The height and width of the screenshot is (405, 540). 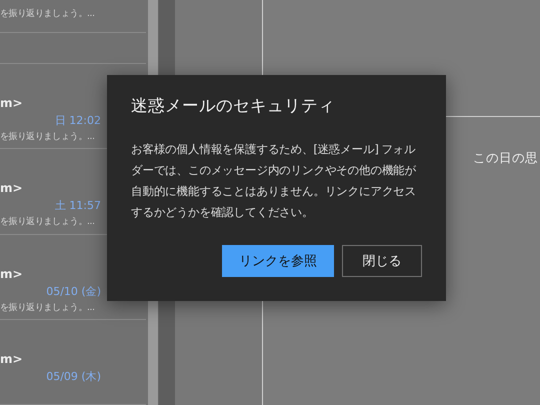 What do you see at coordinates (505, 157) in the screenshot?
I see `message-body-text: この日の思` at bounding box center [505, 157].